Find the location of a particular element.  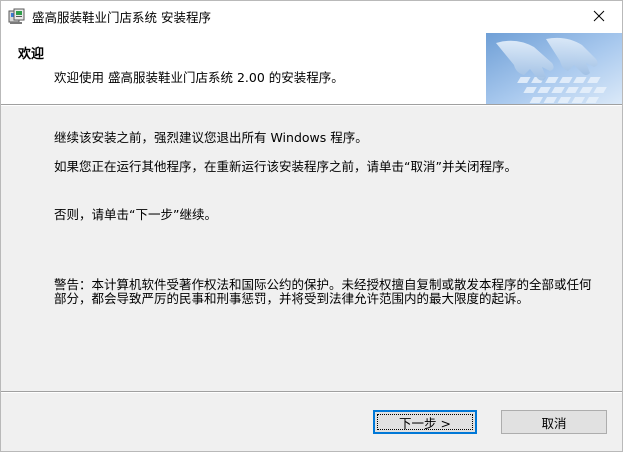

continue-text: 否则，请单击“下一步”继续。 is located at coordinates (135, 214).